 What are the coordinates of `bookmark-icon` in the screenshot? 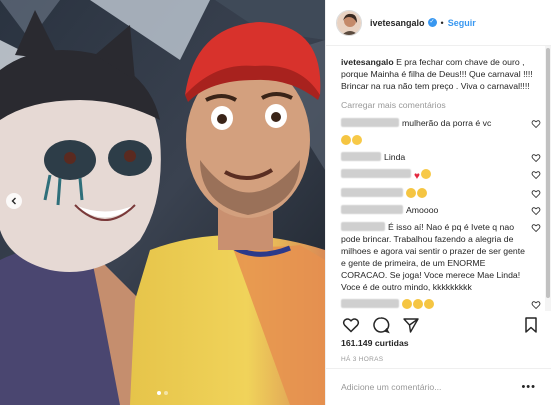 It's located at (531, 325).